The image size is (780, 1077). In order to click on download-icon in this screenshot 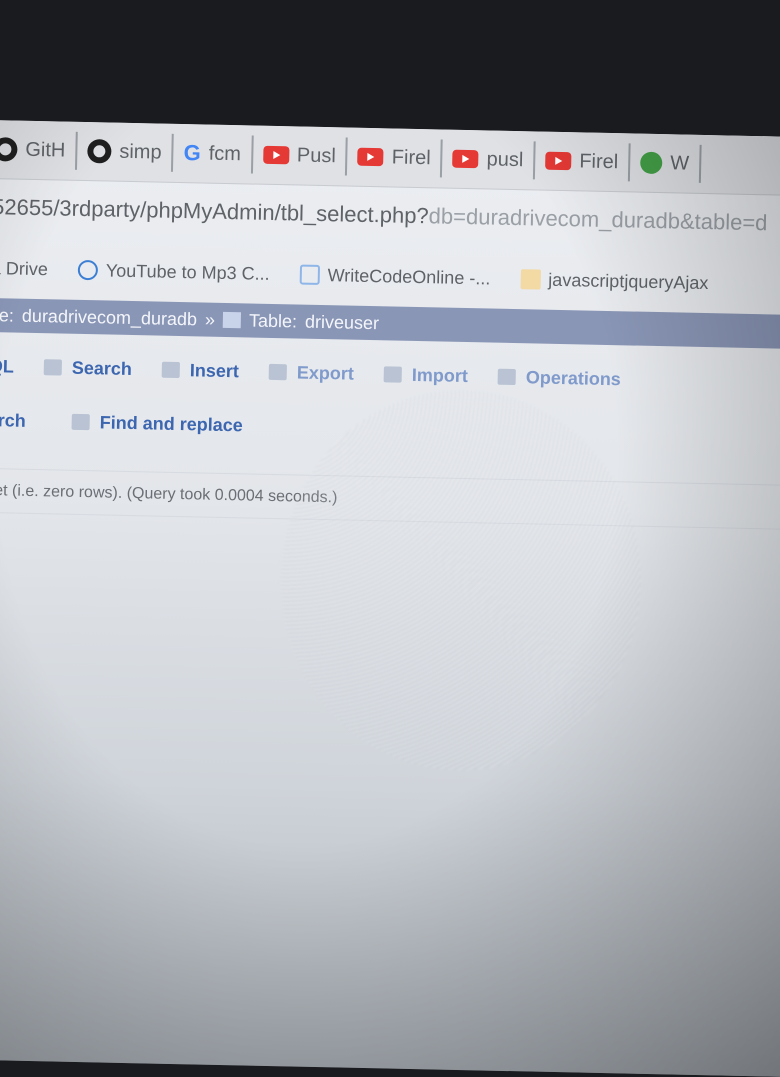, I will do `click(88, 270)`.